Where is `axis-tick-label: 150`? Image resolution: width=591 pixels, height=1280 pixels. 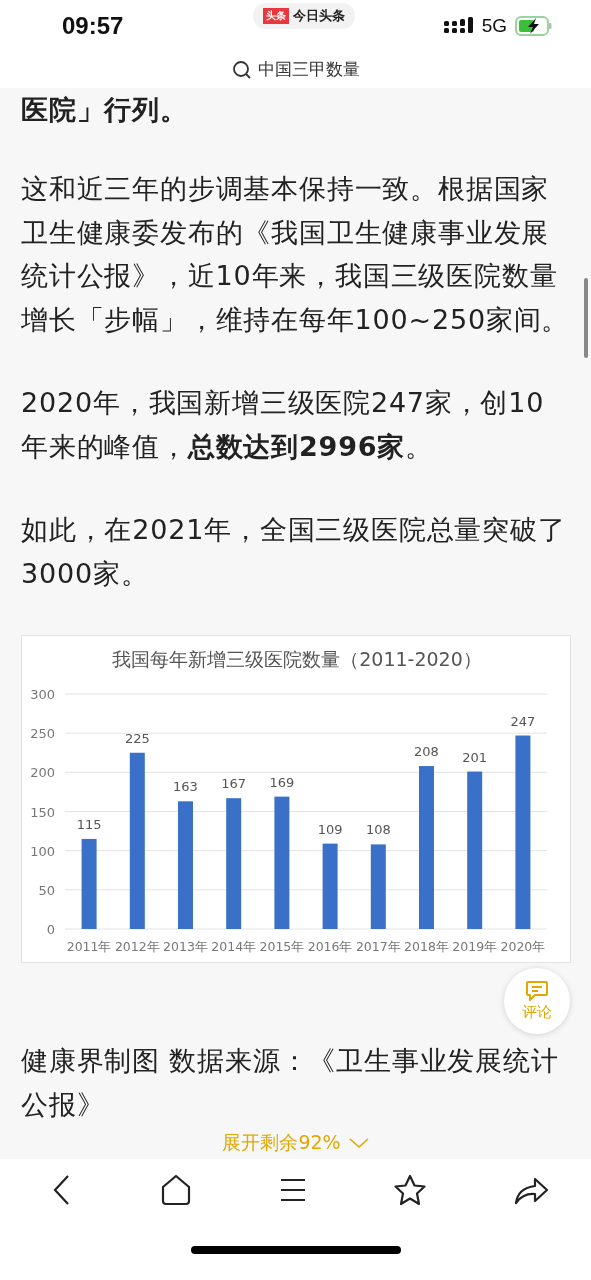
axis-tick-label: 150 is located at coordinates (42, 812).